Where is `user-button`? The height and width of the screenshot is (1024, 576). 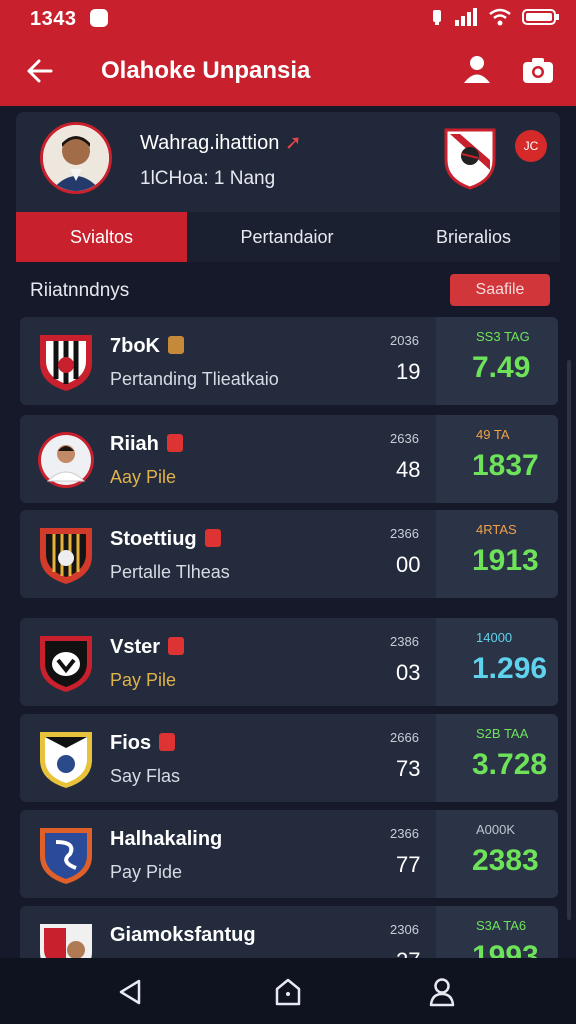 user-button is located at coordinates (477, 69).